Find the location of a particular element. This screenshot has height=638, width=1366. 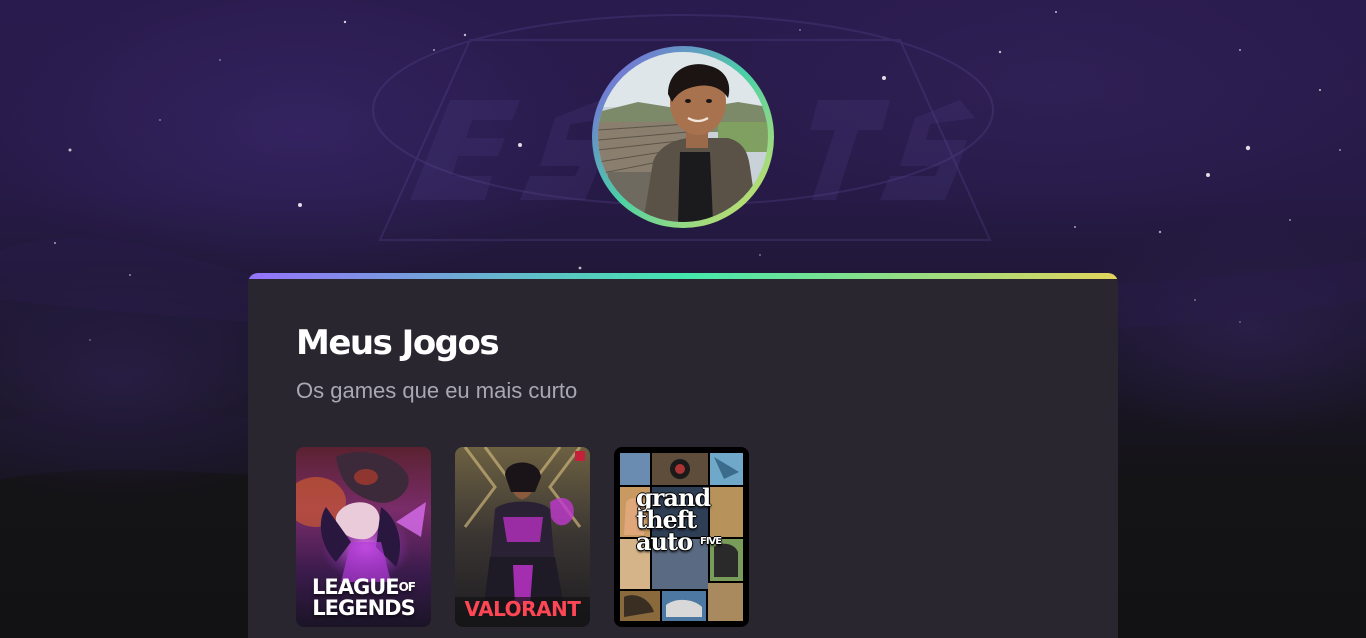

game-card-league-of-legends: LEAGUEOF LEGENDS is located at coordinates (363, 537).